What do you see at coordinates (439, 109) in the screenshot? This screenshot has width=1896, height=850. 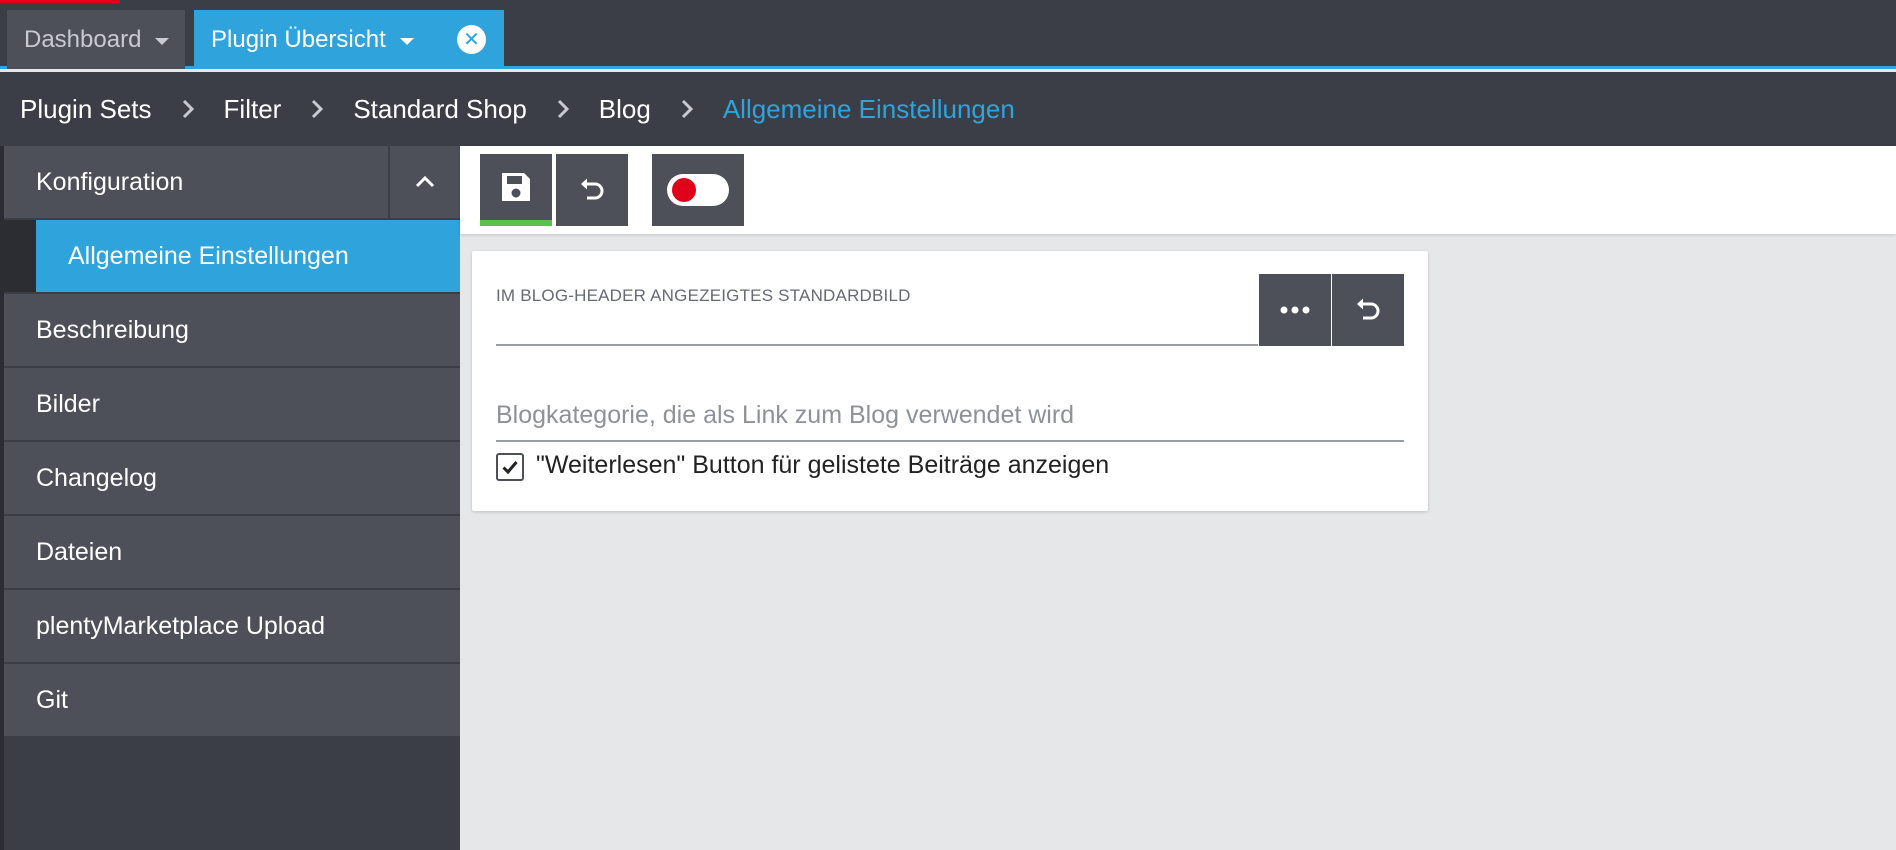 I see `breadcrumb-item-standard-shop: Standard Shop` at bounding box center [439, 109].